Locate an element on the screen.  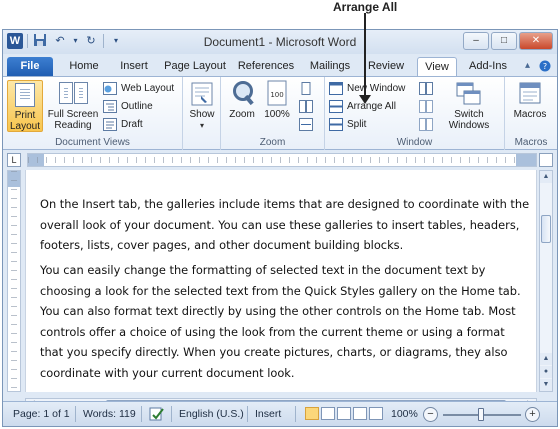
browse-object-icon: ● is located at coordinates (546, 372).